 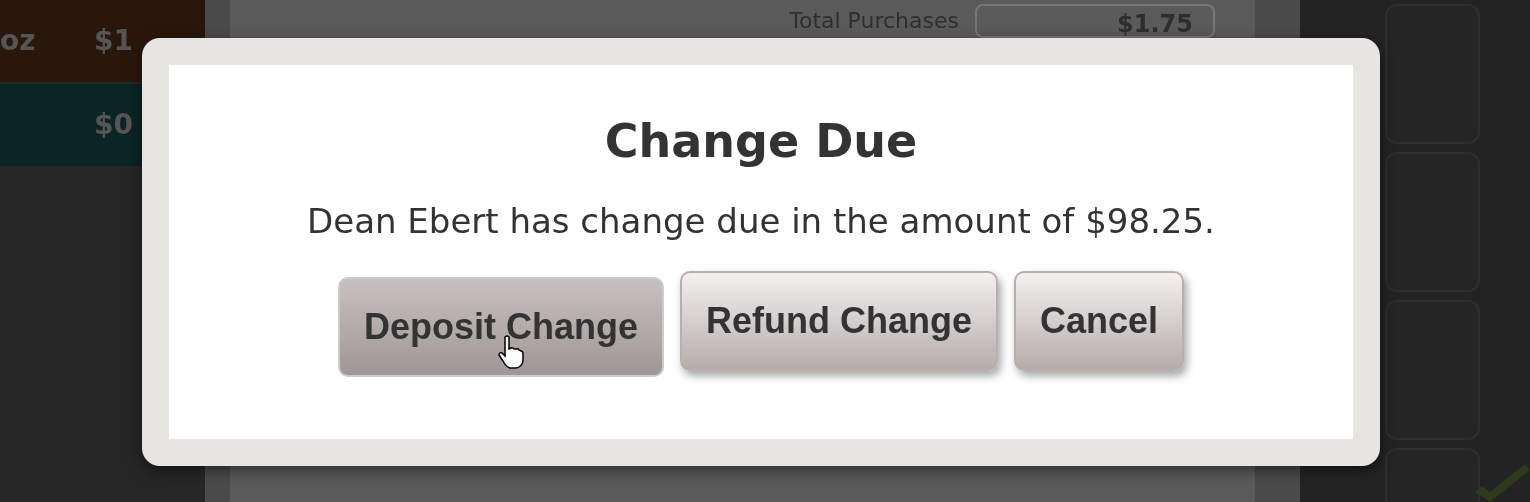 What do you see at coordinates (839, 321) in the screenshot?
I see `dialog-button: Refund Change` at bounding box center [839, 321].